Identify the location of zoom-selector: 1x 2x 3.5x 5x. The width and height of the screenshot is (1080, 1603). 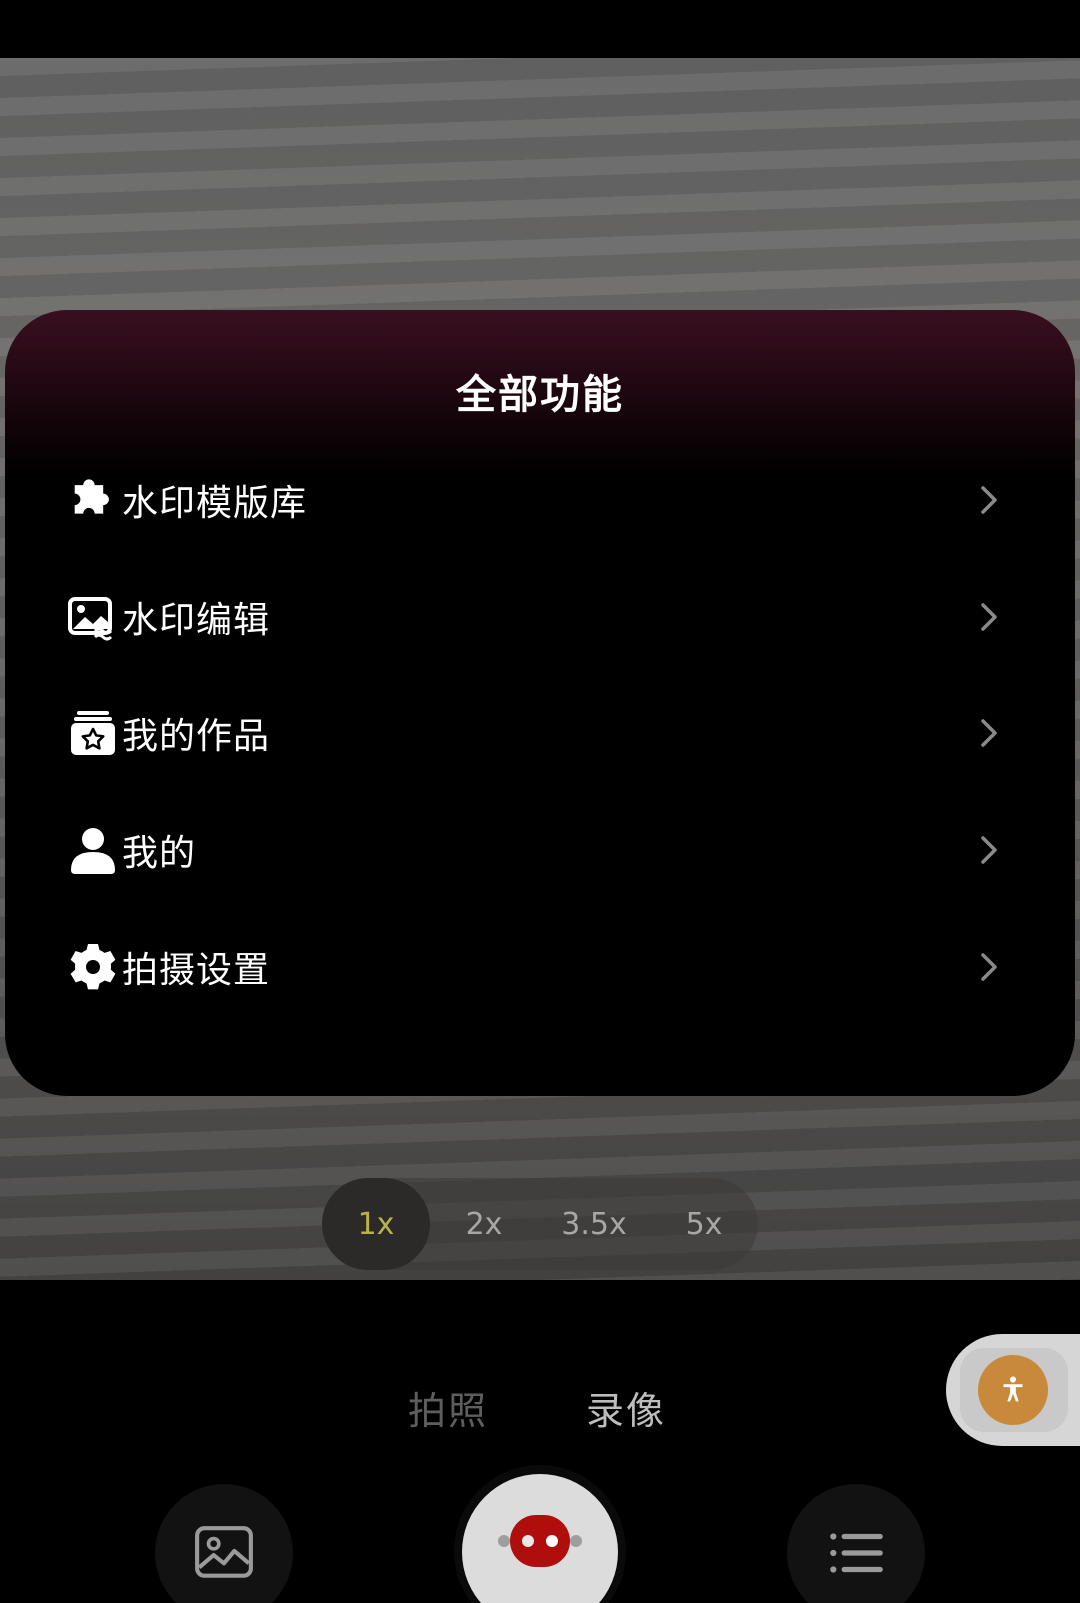
(540, 1224).